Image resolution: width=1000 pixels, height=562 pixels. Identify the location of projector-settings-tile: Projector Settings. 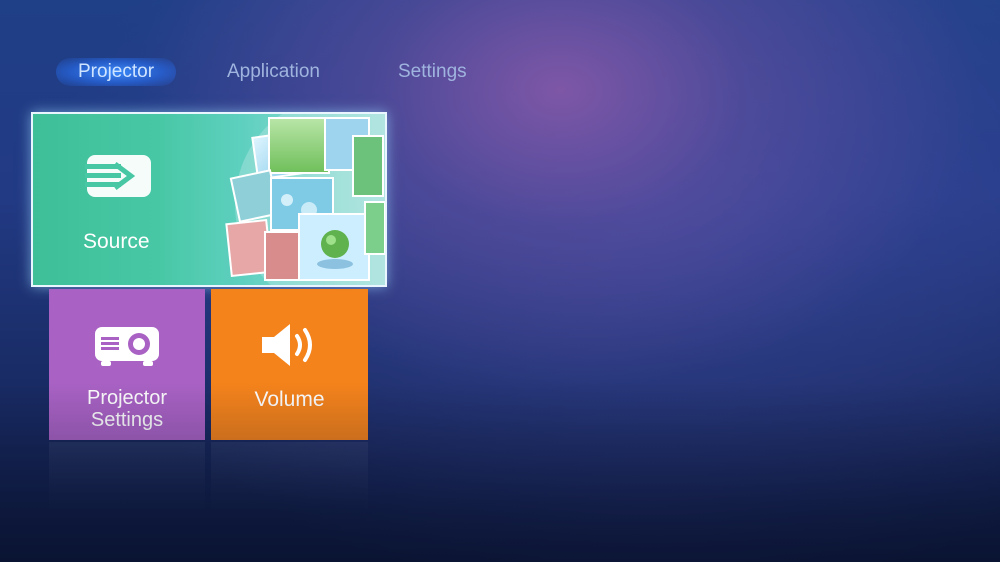
(127, 364).